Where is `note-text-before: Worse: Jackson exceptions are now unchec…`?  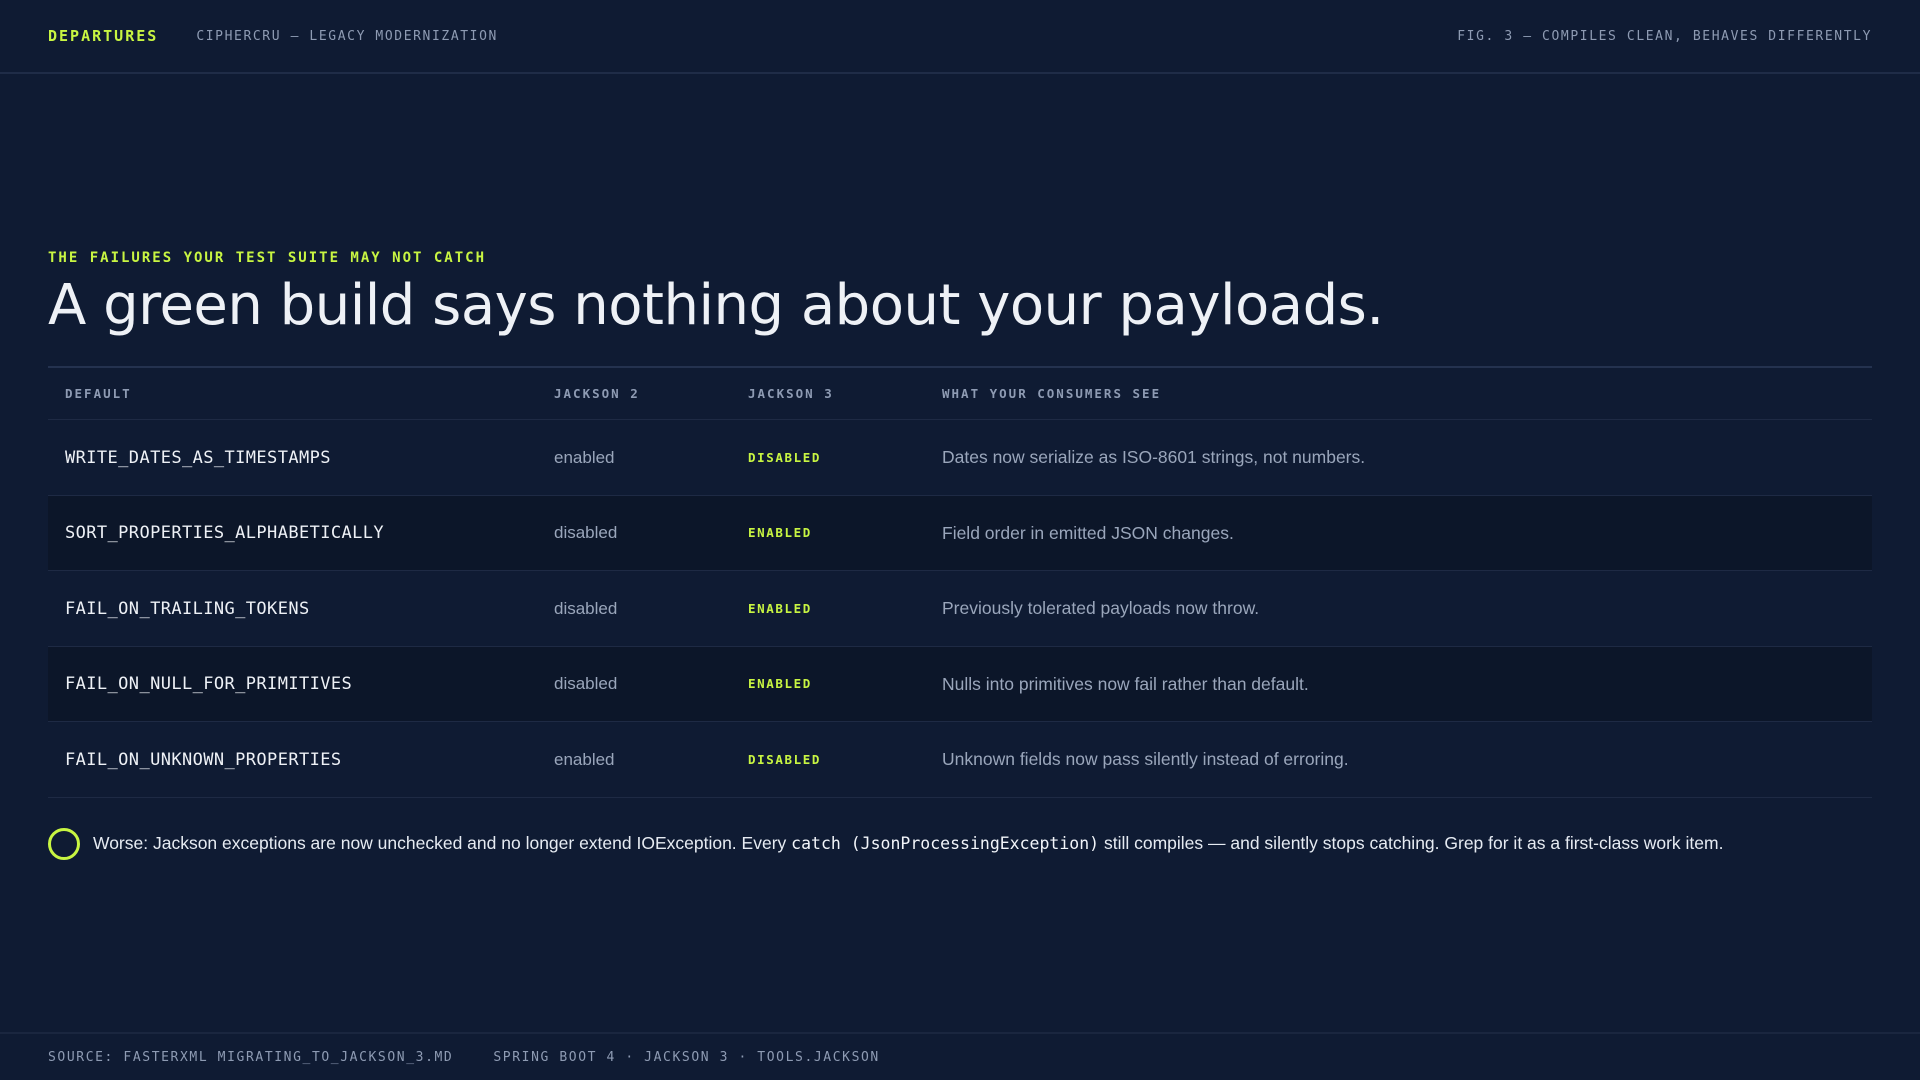 note-text-before: Worse: Jackson exceptions are now unchec… is located at coordinates (442, 843).